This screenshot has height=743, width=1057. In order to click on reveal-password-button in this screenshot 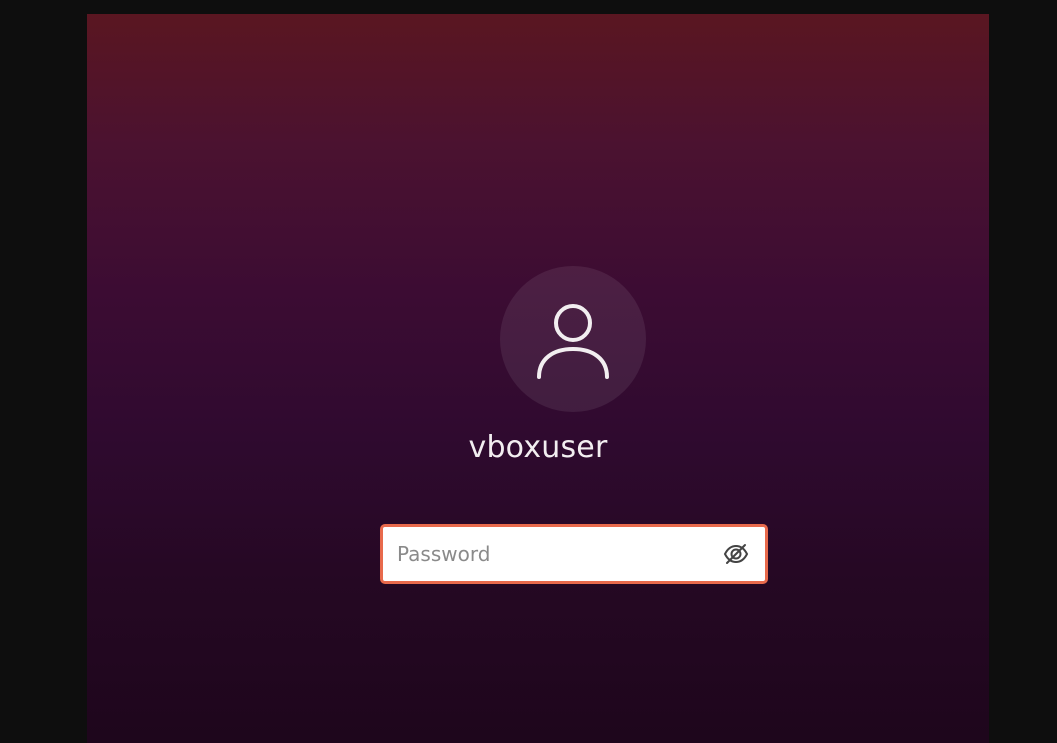, I will do `click(736, 554)`.